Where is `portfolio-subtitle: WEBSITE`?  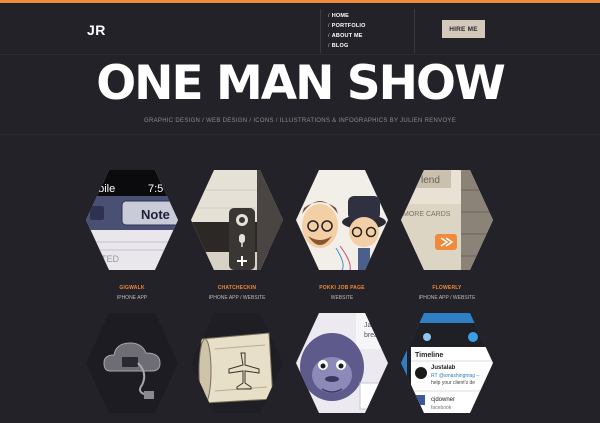
portfolio-subtitle: WEBSITE is located at coordinates (342, 298).